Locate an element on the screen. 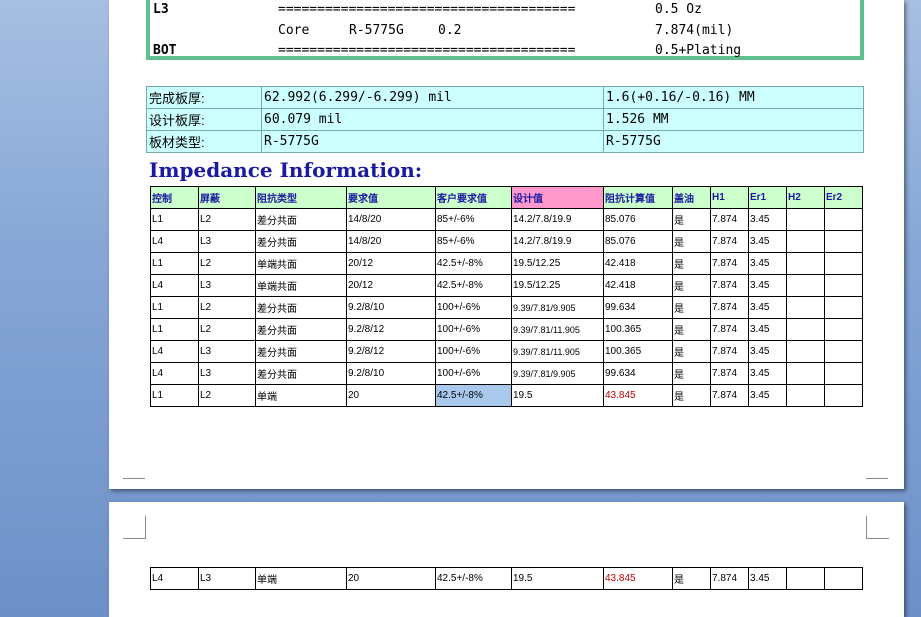 The image size is (921, 617). spec-row: 设计板厚: 60.079 mil 1.526 MM is located at coordinates (505, 119).